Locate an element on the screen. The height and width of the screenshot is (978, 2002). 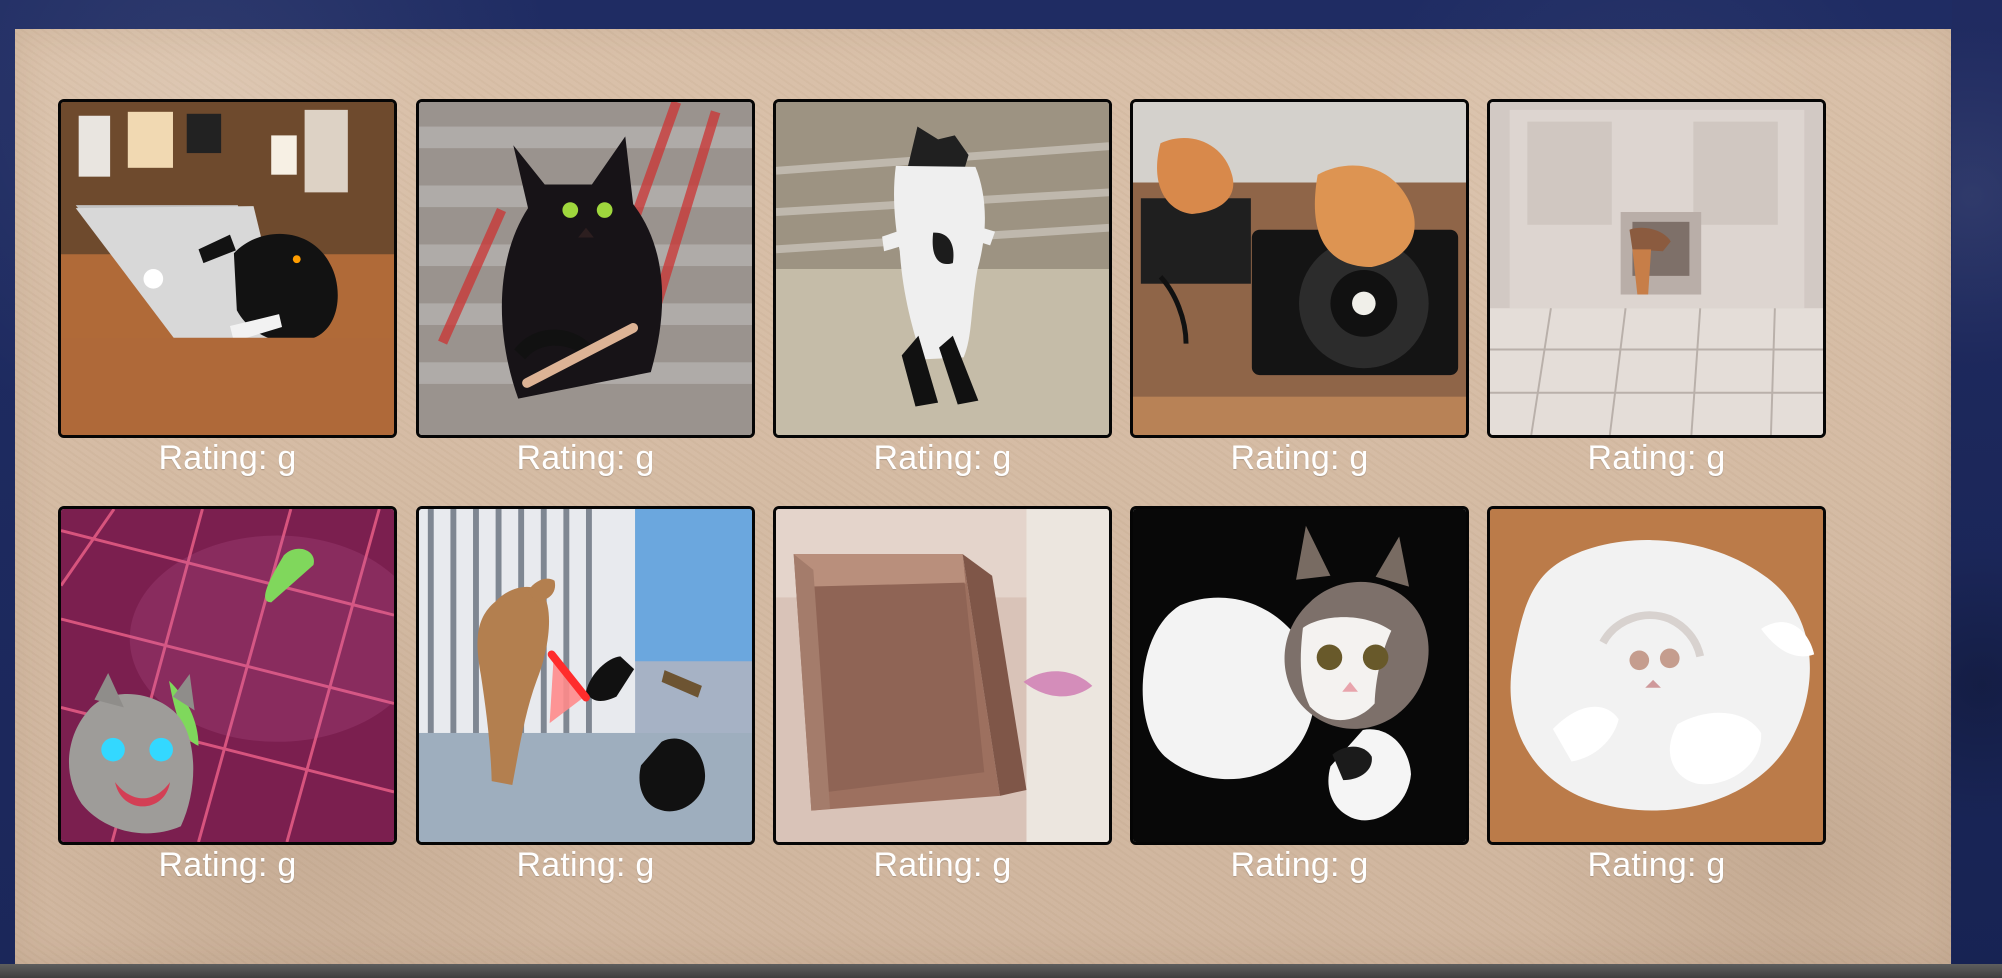
gif-tile-cat-door is located at coordinates (1656, 268).